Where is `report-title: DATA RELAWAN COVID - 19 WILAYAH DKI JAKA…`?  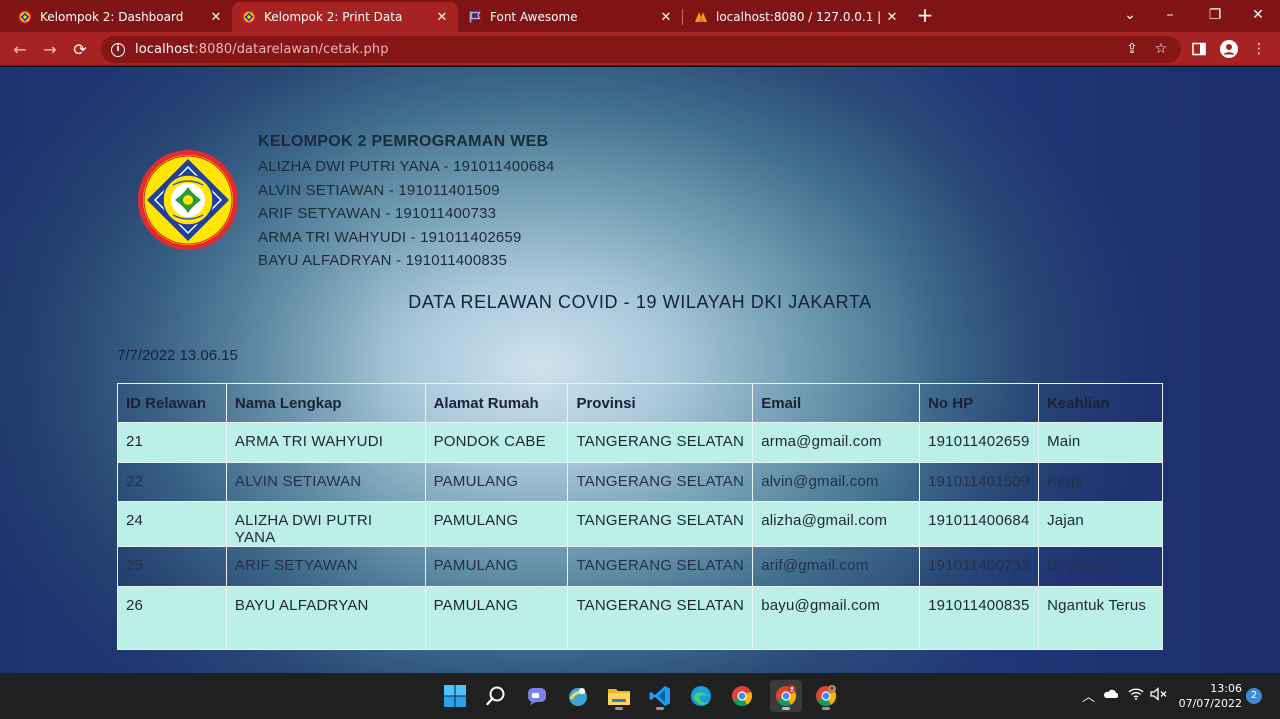 report-title: DATA RELAWAN COVID - 19 WILAYAH DKI JAKA… is located at coordinates (640, 302).